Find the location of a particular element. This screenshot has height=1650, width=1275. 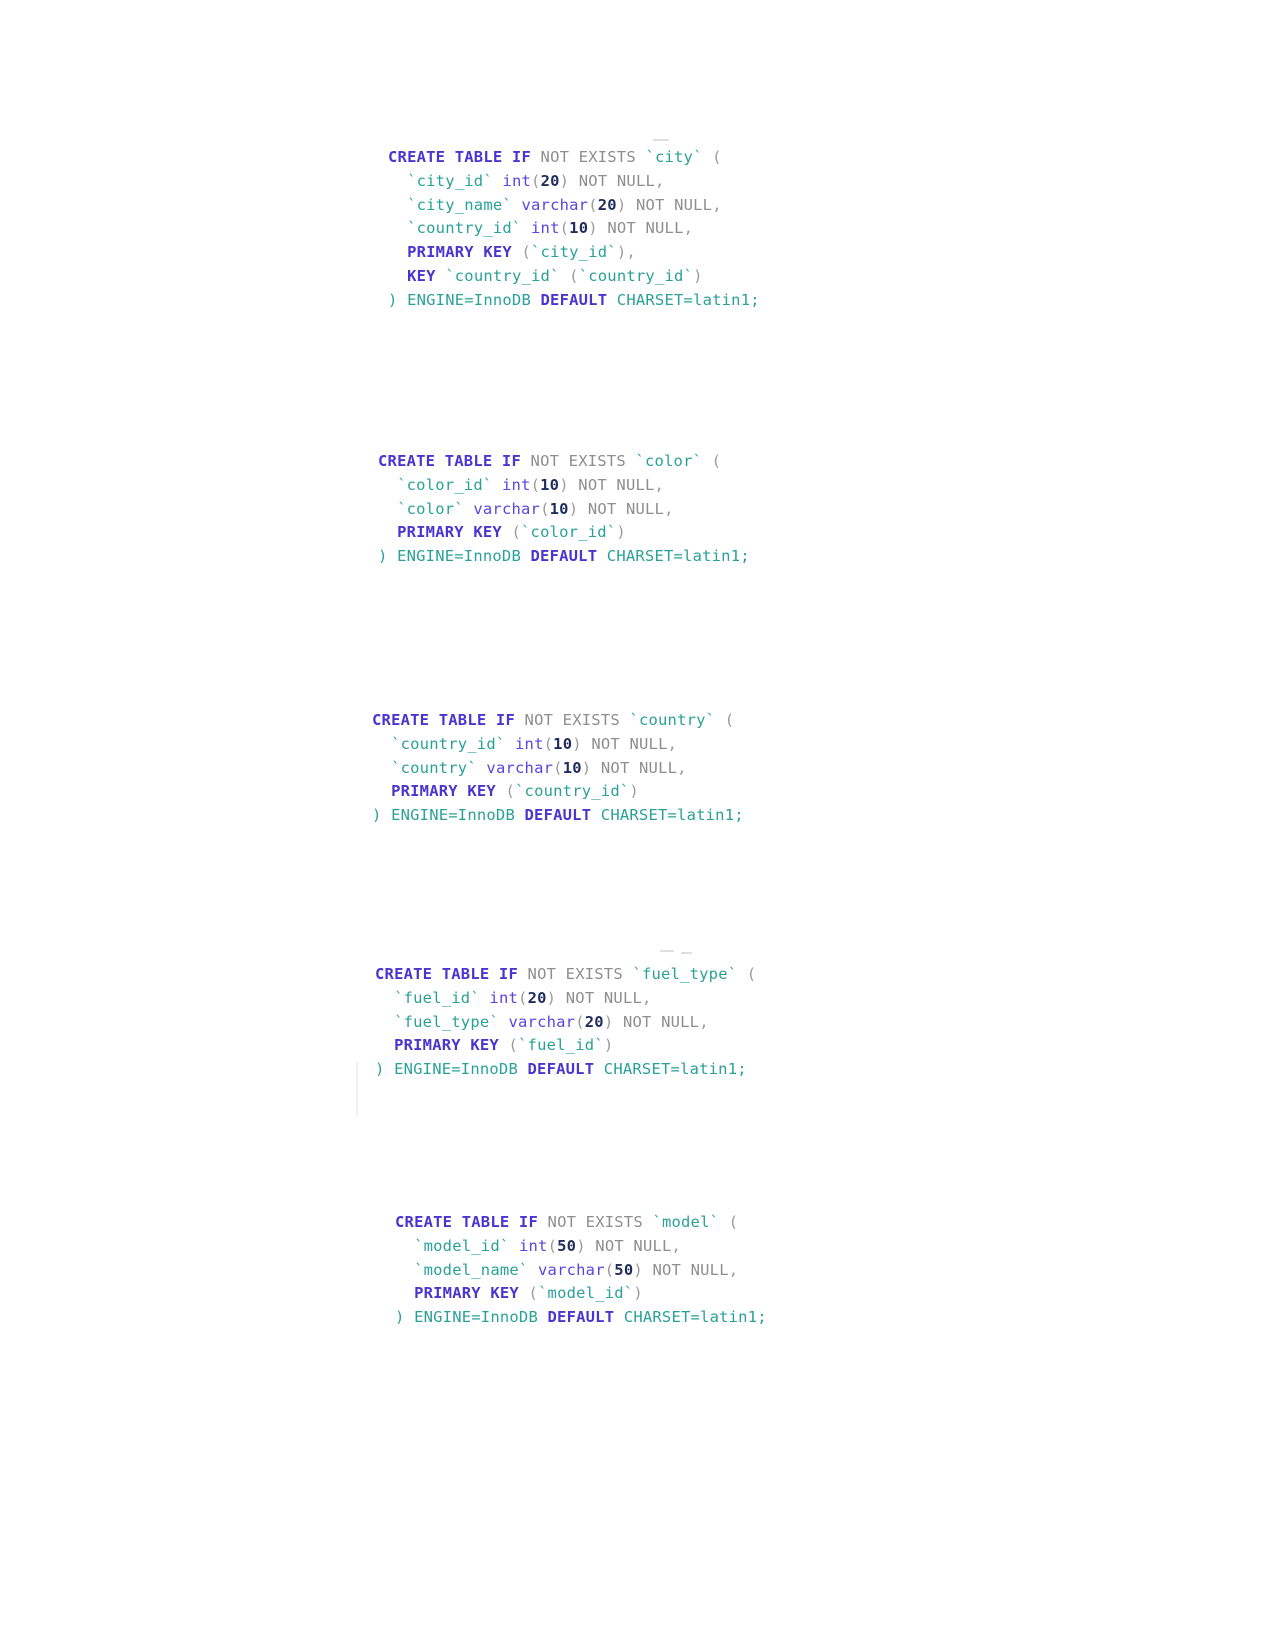

code-line: CREATE TABLE IF NOT EXISTS `model` ( is located at coordinates (581, 1223).